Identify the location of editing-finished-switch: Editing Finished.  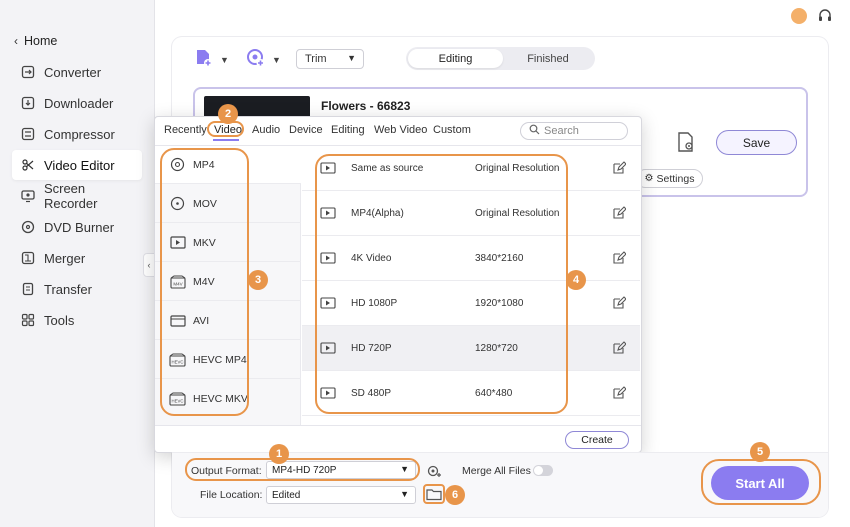
(500, 58).